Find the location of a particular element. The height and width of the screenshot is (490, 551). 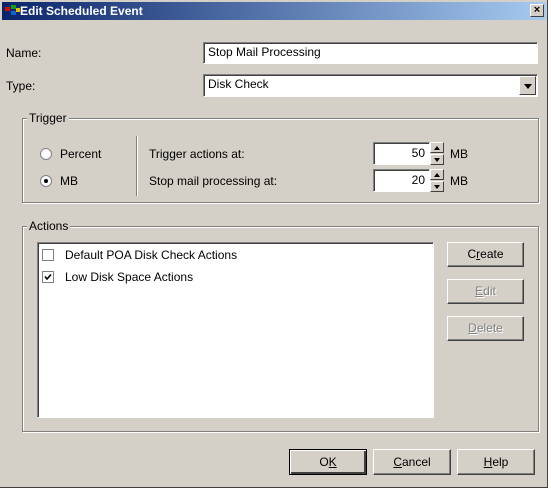

cancel-button-label: ancel is located at coordinates (416, 462).